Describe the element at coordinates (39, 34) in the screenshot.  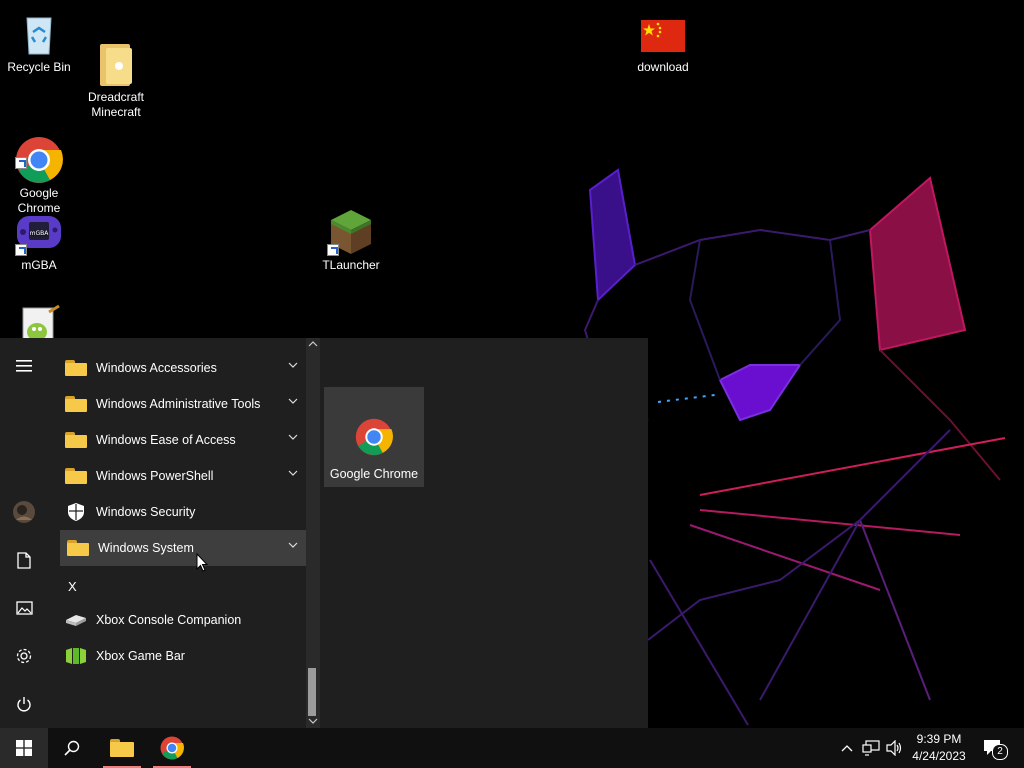
I see `recycle-bin-icon` at that location.